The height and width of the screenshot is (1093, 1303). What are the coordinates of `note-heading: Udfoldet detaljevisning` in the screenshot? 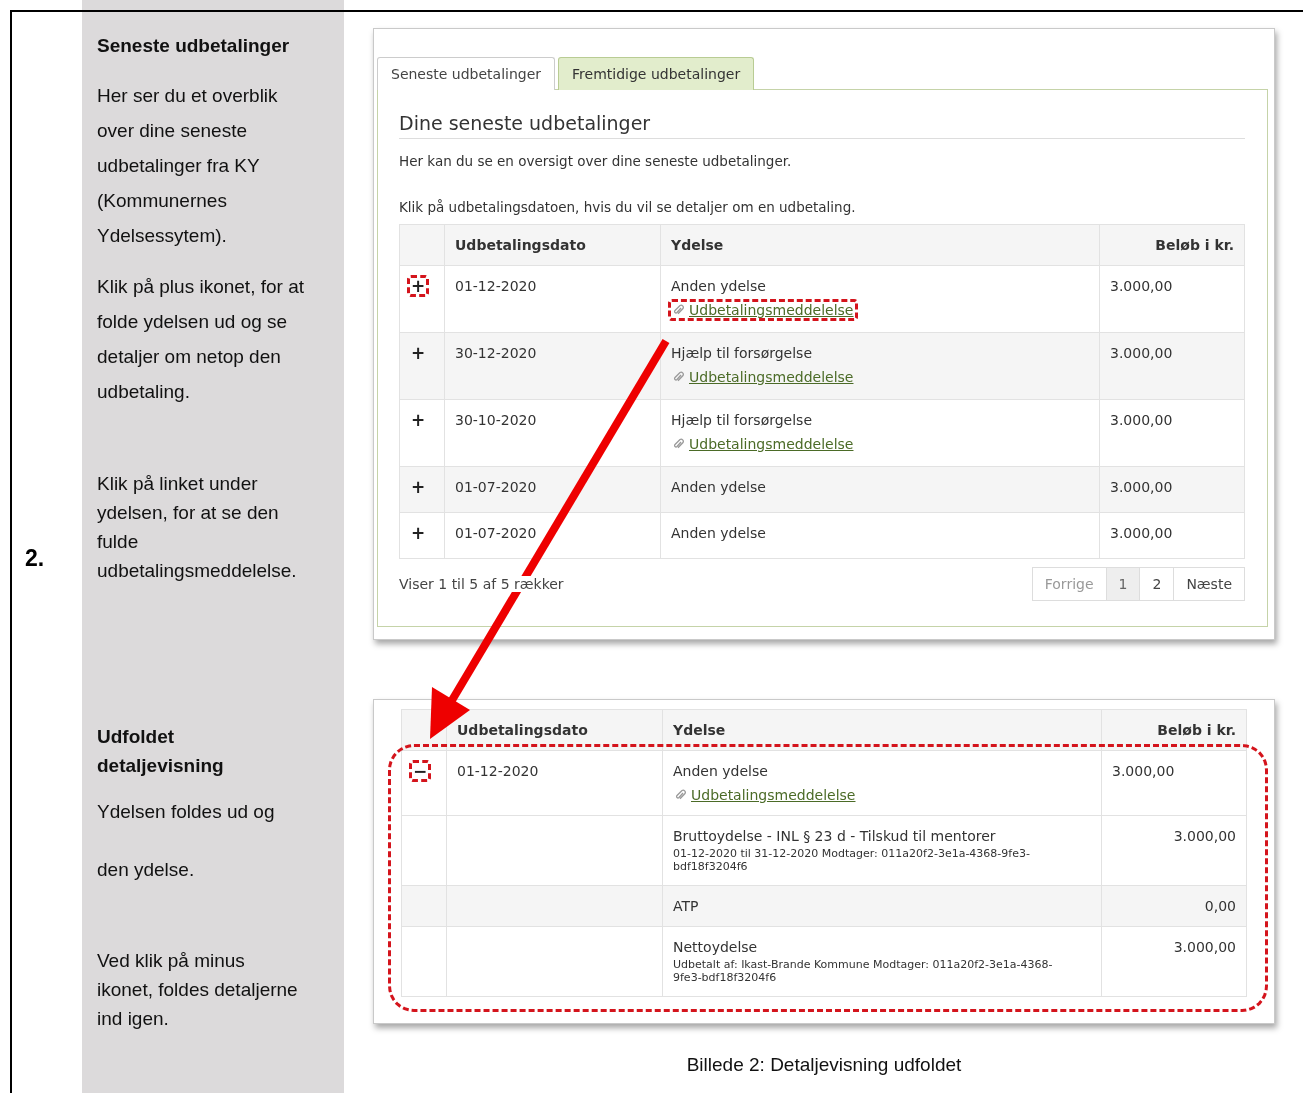 It's located at (161, 751).